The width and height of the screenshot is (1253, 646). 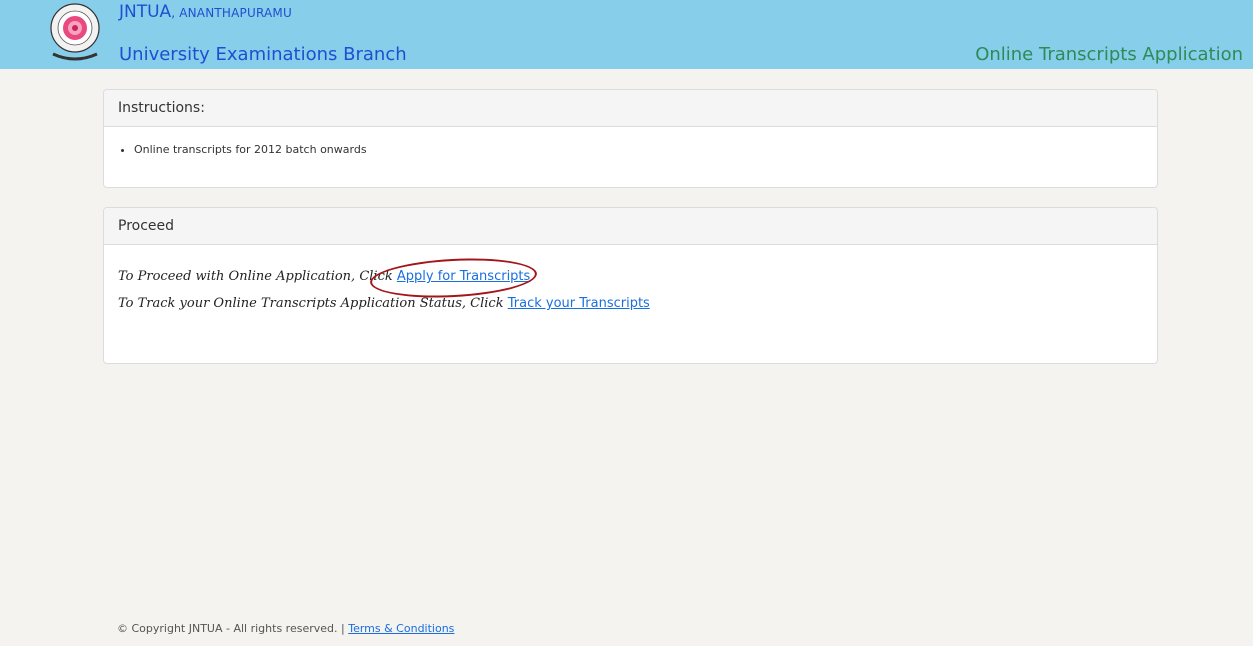 I want to click on proceed-heading: Proceed, so click(x=630, y=226).